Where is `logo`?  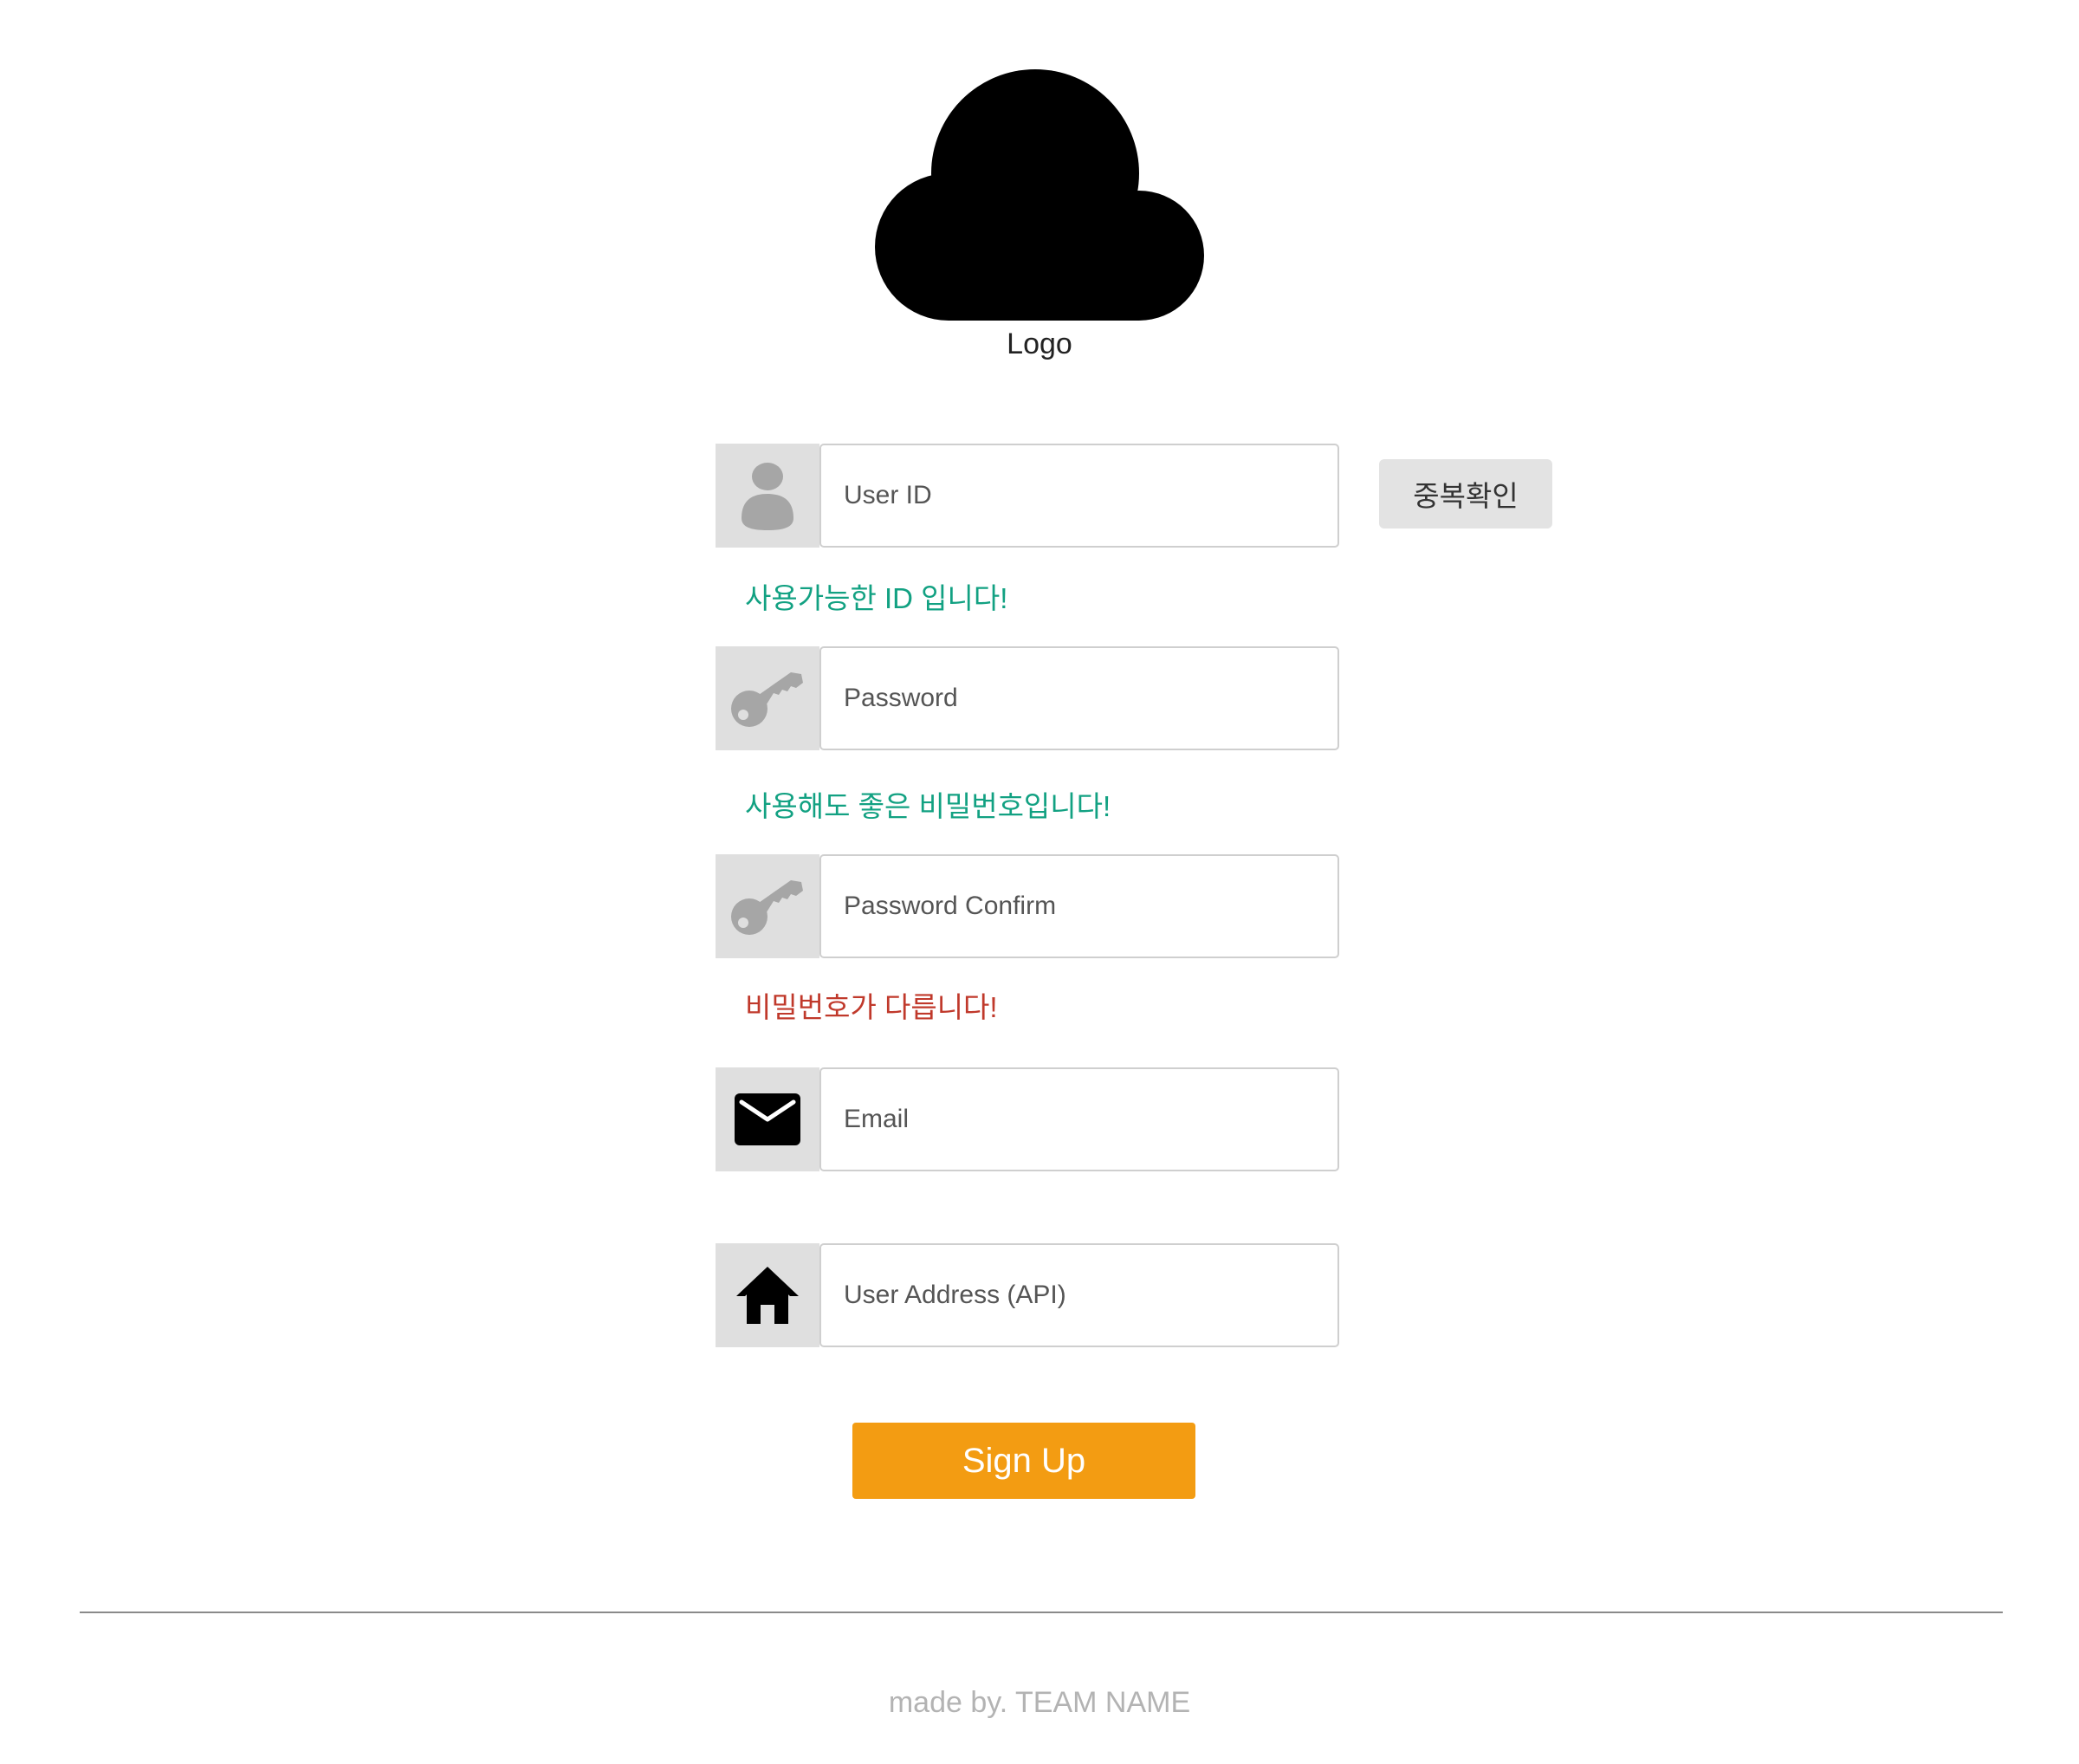
logo is located at coordinates (1039, 195).